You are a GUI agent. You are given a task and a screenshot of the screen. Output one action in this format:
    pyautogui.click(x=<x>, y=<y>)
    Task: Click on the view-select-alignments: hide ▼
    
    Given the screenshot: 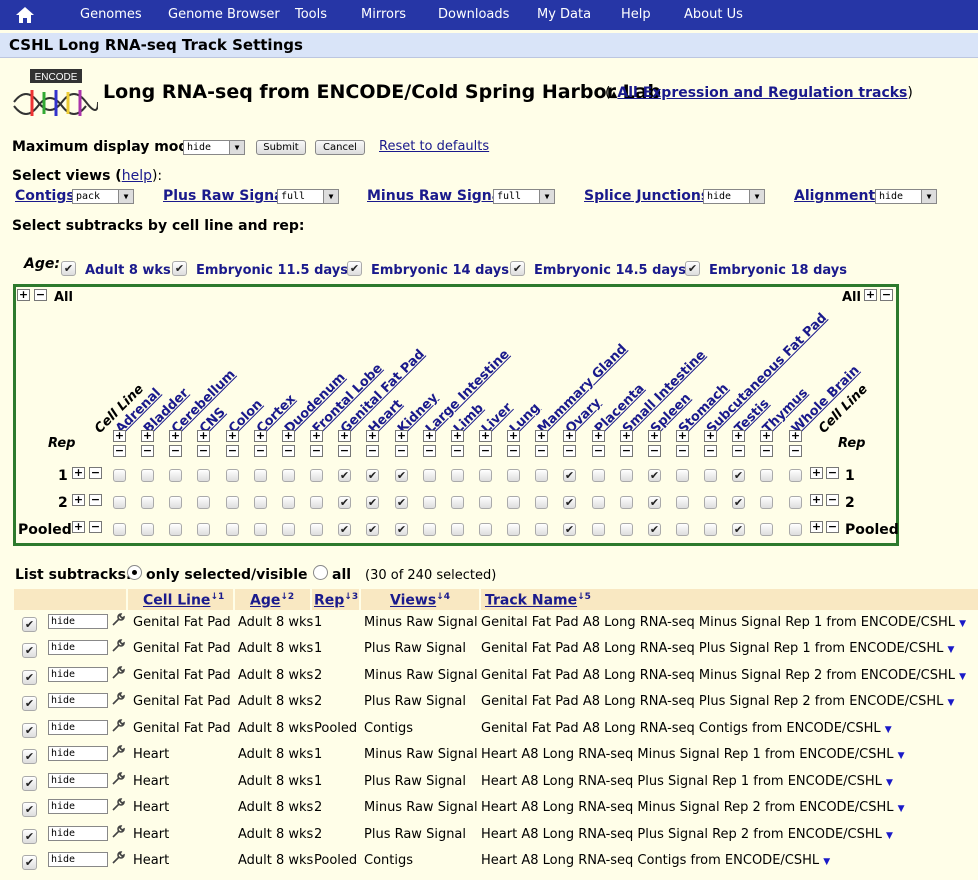 What is the action you would take?
    pyautogui.click(x=906, y=196)
    